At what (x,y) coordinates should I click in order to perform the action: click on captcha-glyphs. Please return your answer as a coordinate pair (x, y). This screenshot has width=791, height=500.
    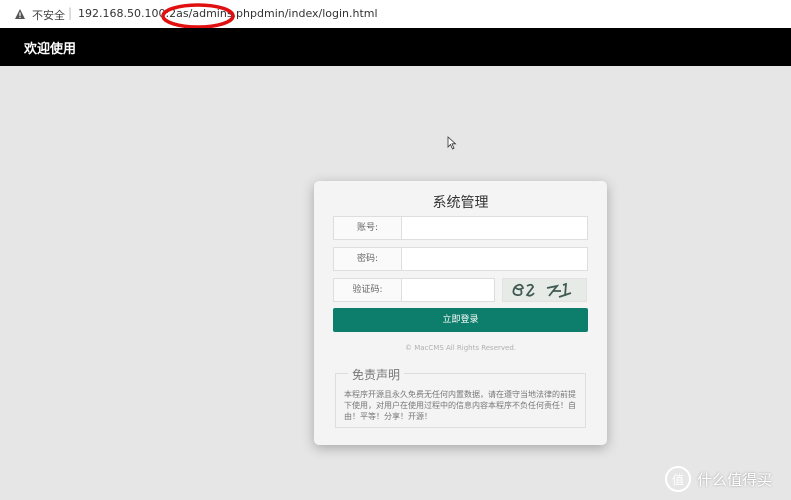
    Looking at the image, I should click on (542, 290).